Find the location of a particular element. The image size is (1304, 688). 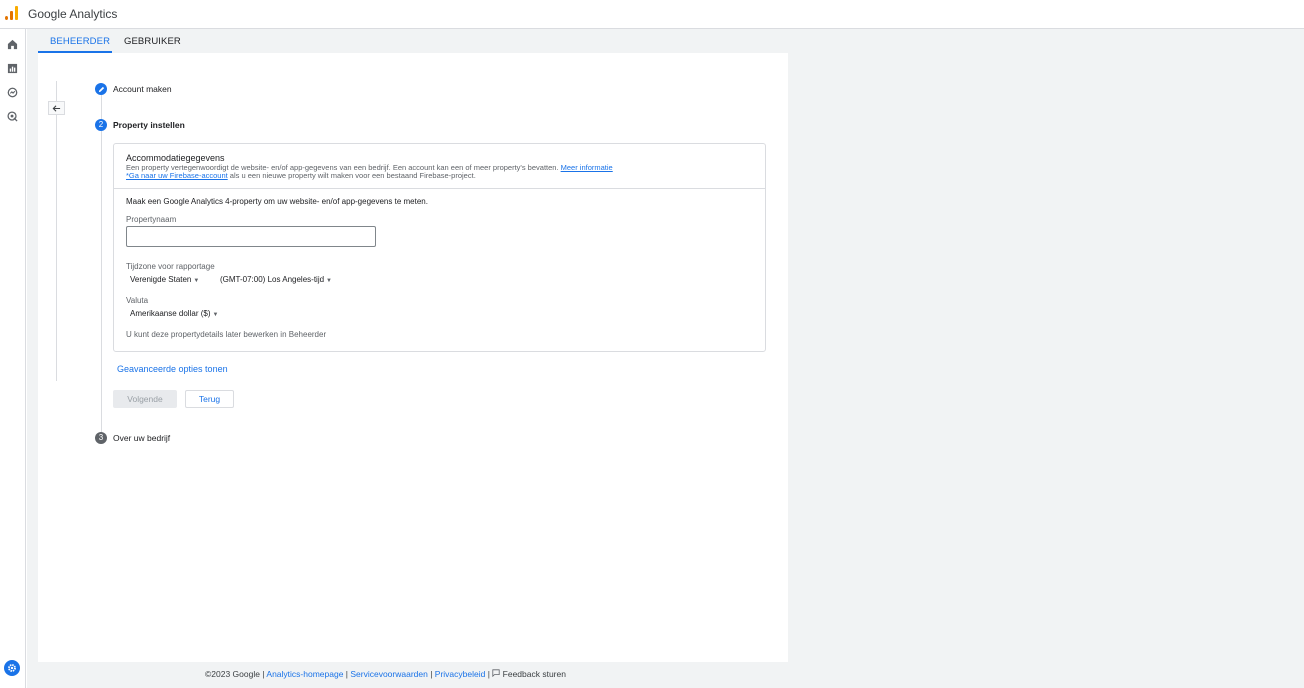

step-2-indicator: 2 is located at coordinates (101, 125).